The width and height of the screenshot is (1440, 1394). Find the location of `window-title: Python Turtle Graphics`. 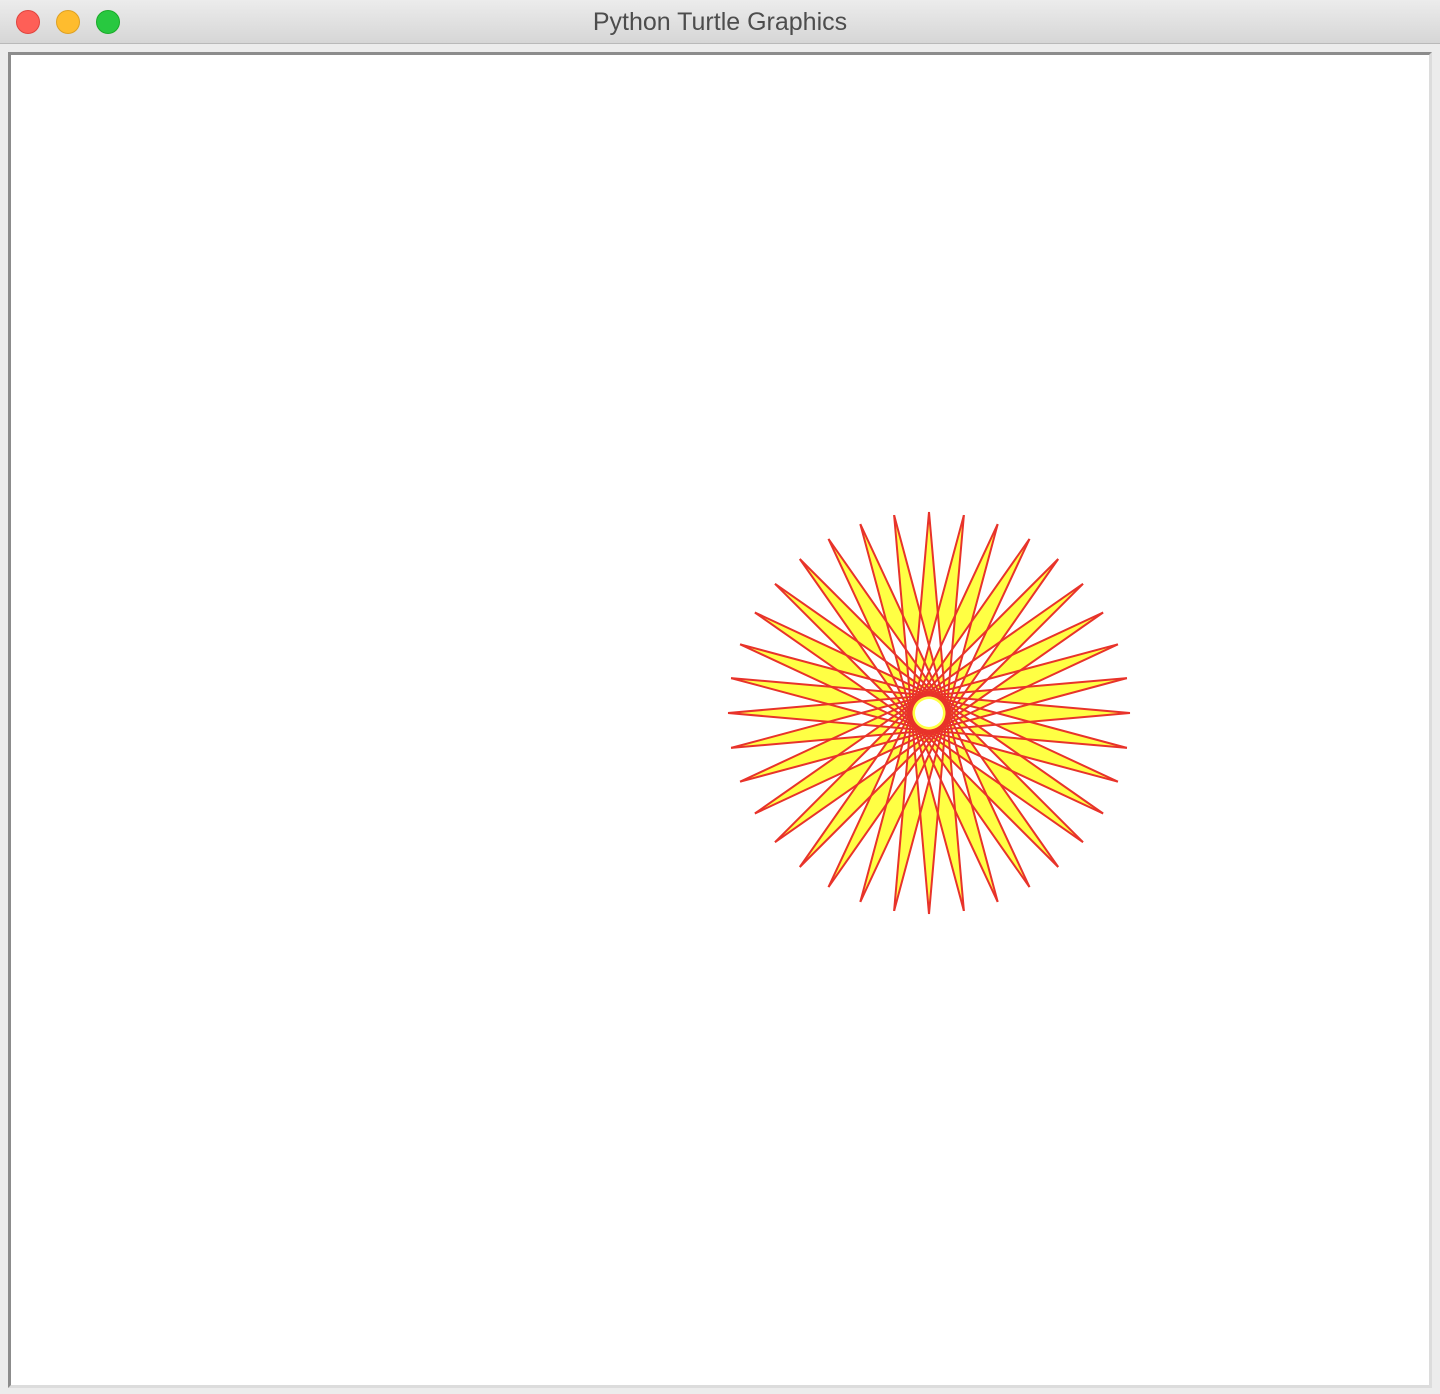

window-title: Python Turtle Graphics is located at coordinates (720, 22).